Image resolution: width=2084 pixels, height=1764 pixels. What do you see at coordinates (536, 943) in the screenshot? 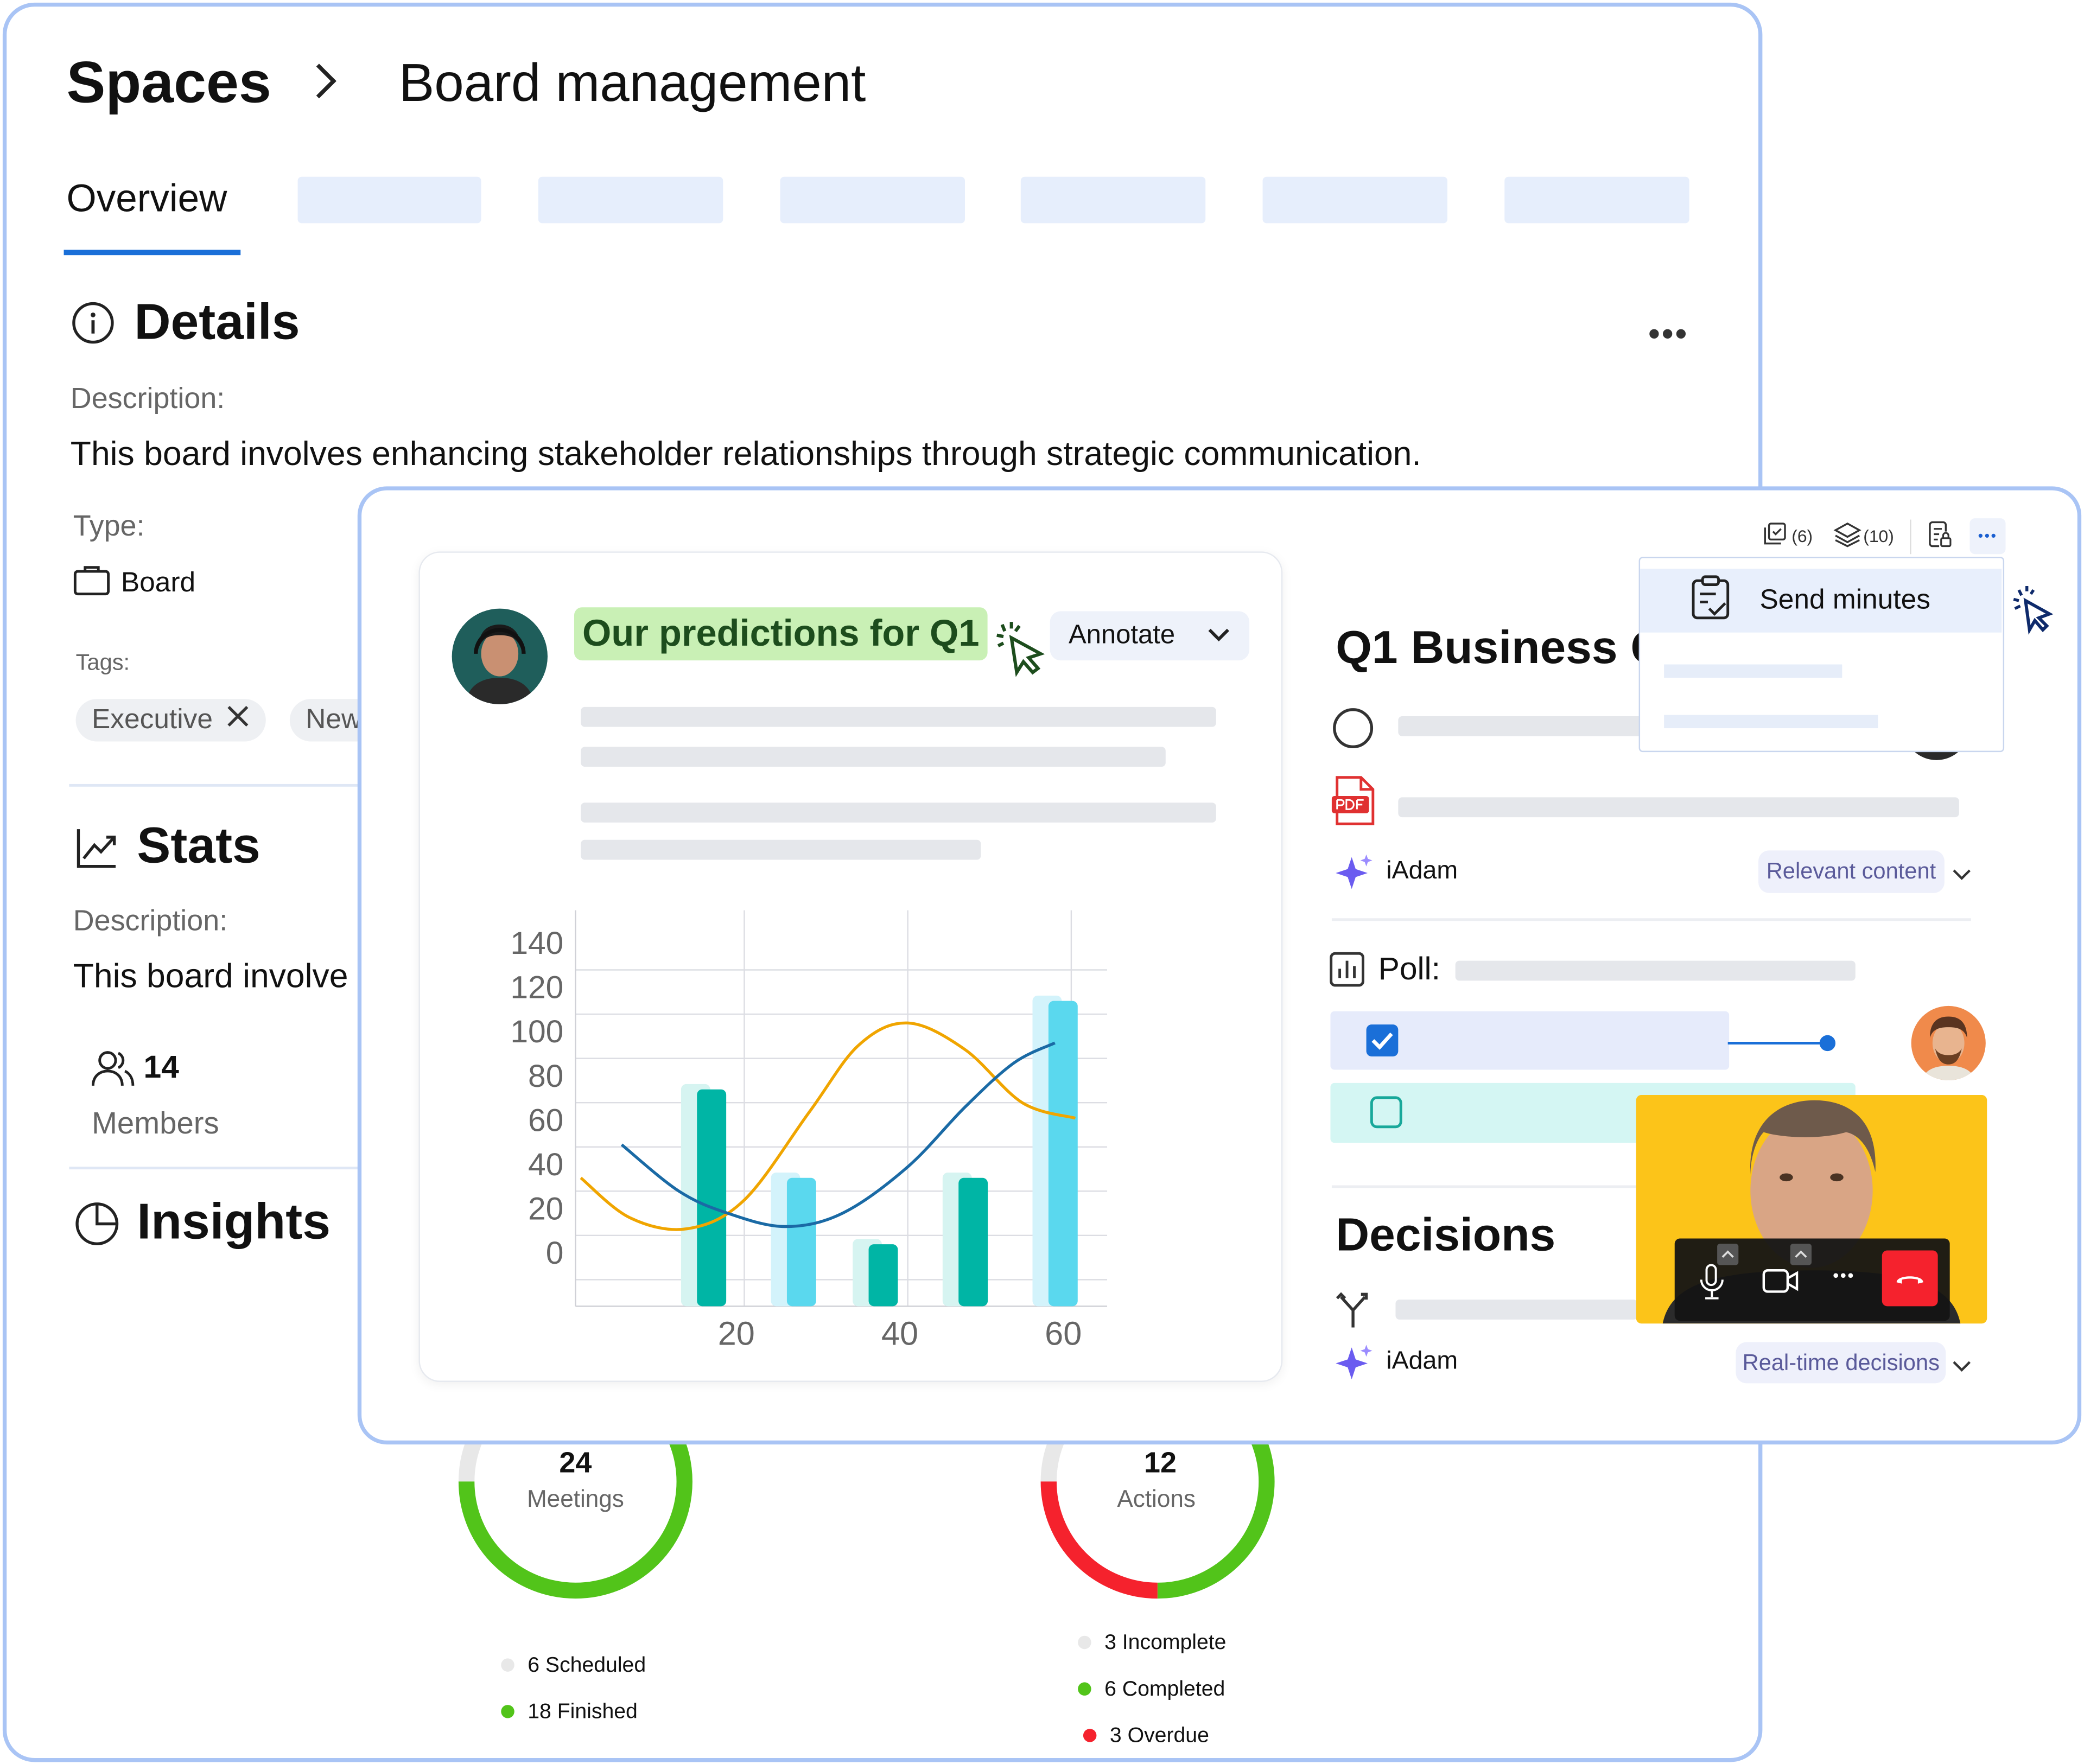
I see `y-tick-label: 140` at bounding box center [536, 943].